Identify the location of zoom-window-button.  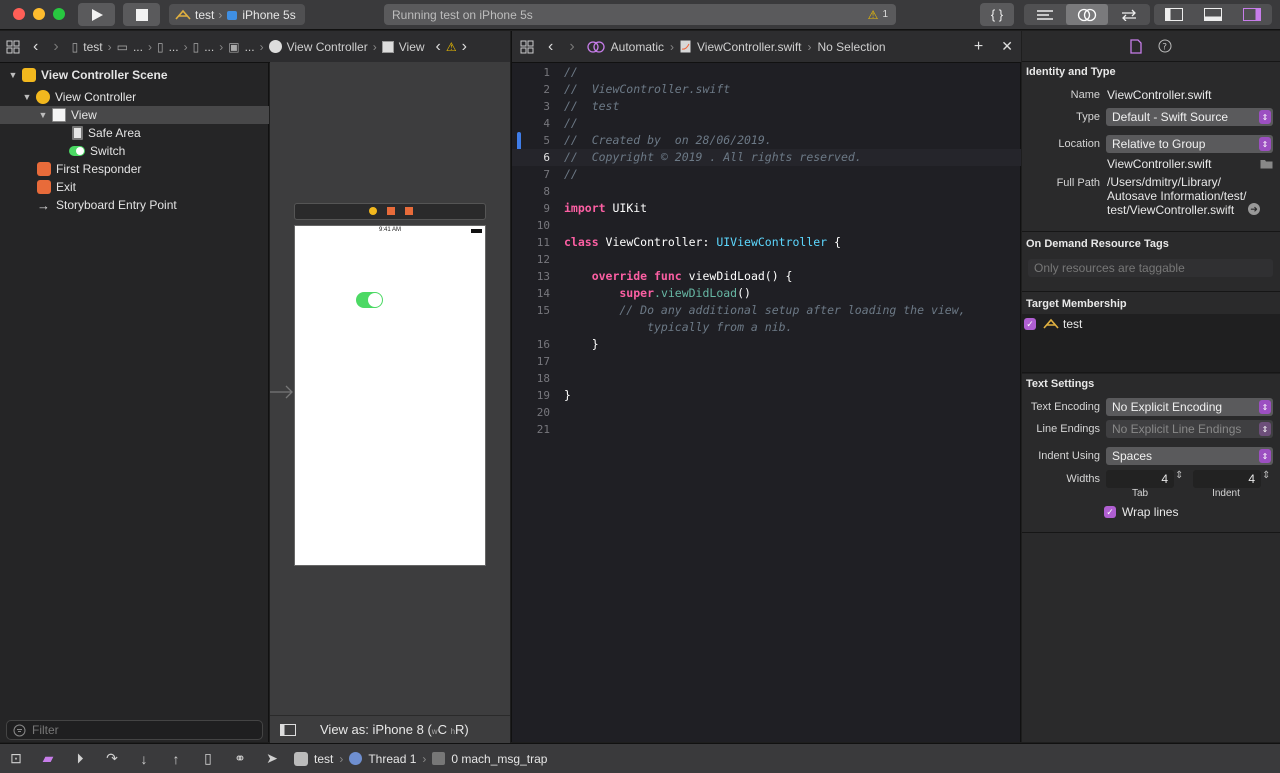
(59, 14).